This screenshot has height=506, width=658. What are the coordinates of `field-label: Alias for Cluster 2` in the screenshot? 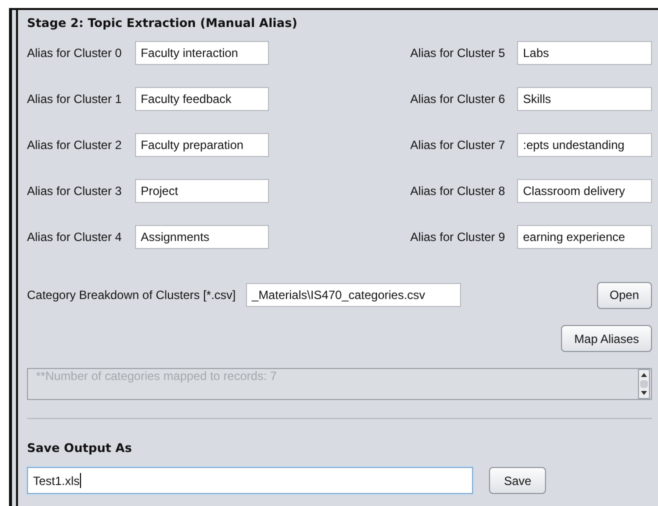 It's located at (74, 145).